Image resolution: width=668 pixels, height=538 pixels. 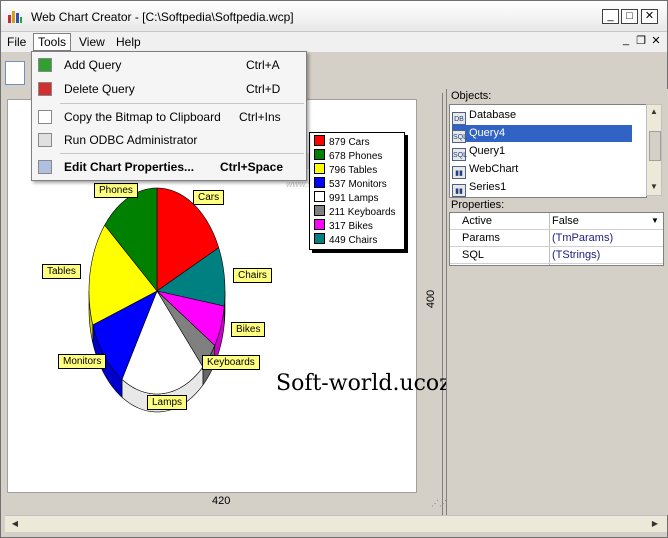 What do you see at coordinates (477, 221) in the screenshot?
I see `property-name: Active` at bounding box center [477, 221].